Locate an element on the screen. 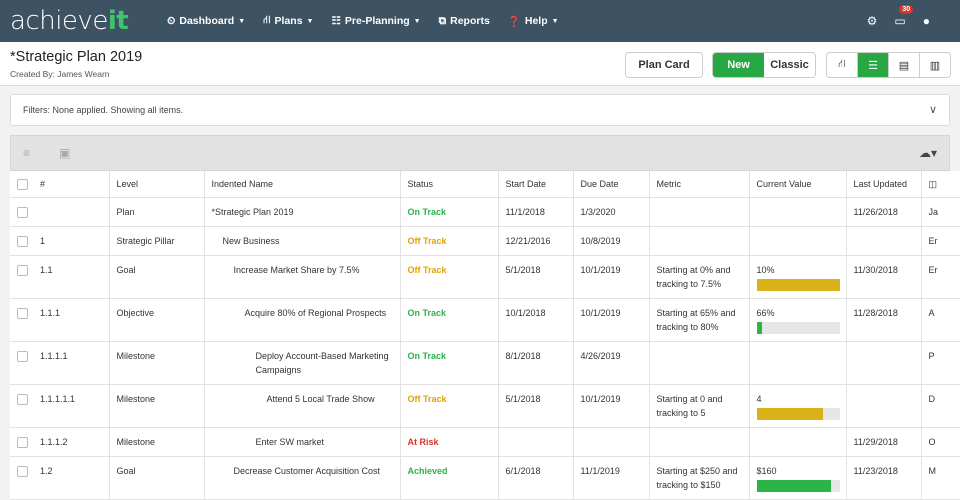  detail-view-icon: ▤ is located at coordinates (904, 65).